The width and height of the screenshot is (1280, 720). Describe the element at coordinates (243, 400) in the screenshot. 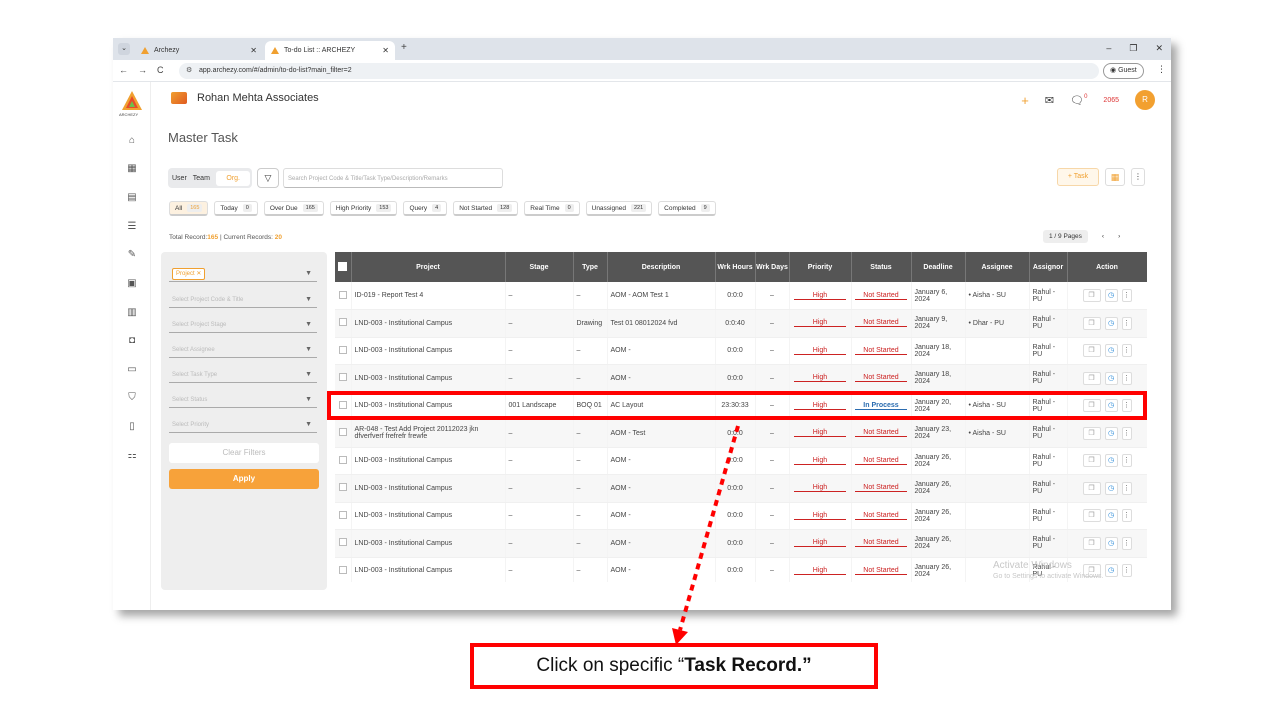

I see `filter-select: Select Status ▼` at that location.